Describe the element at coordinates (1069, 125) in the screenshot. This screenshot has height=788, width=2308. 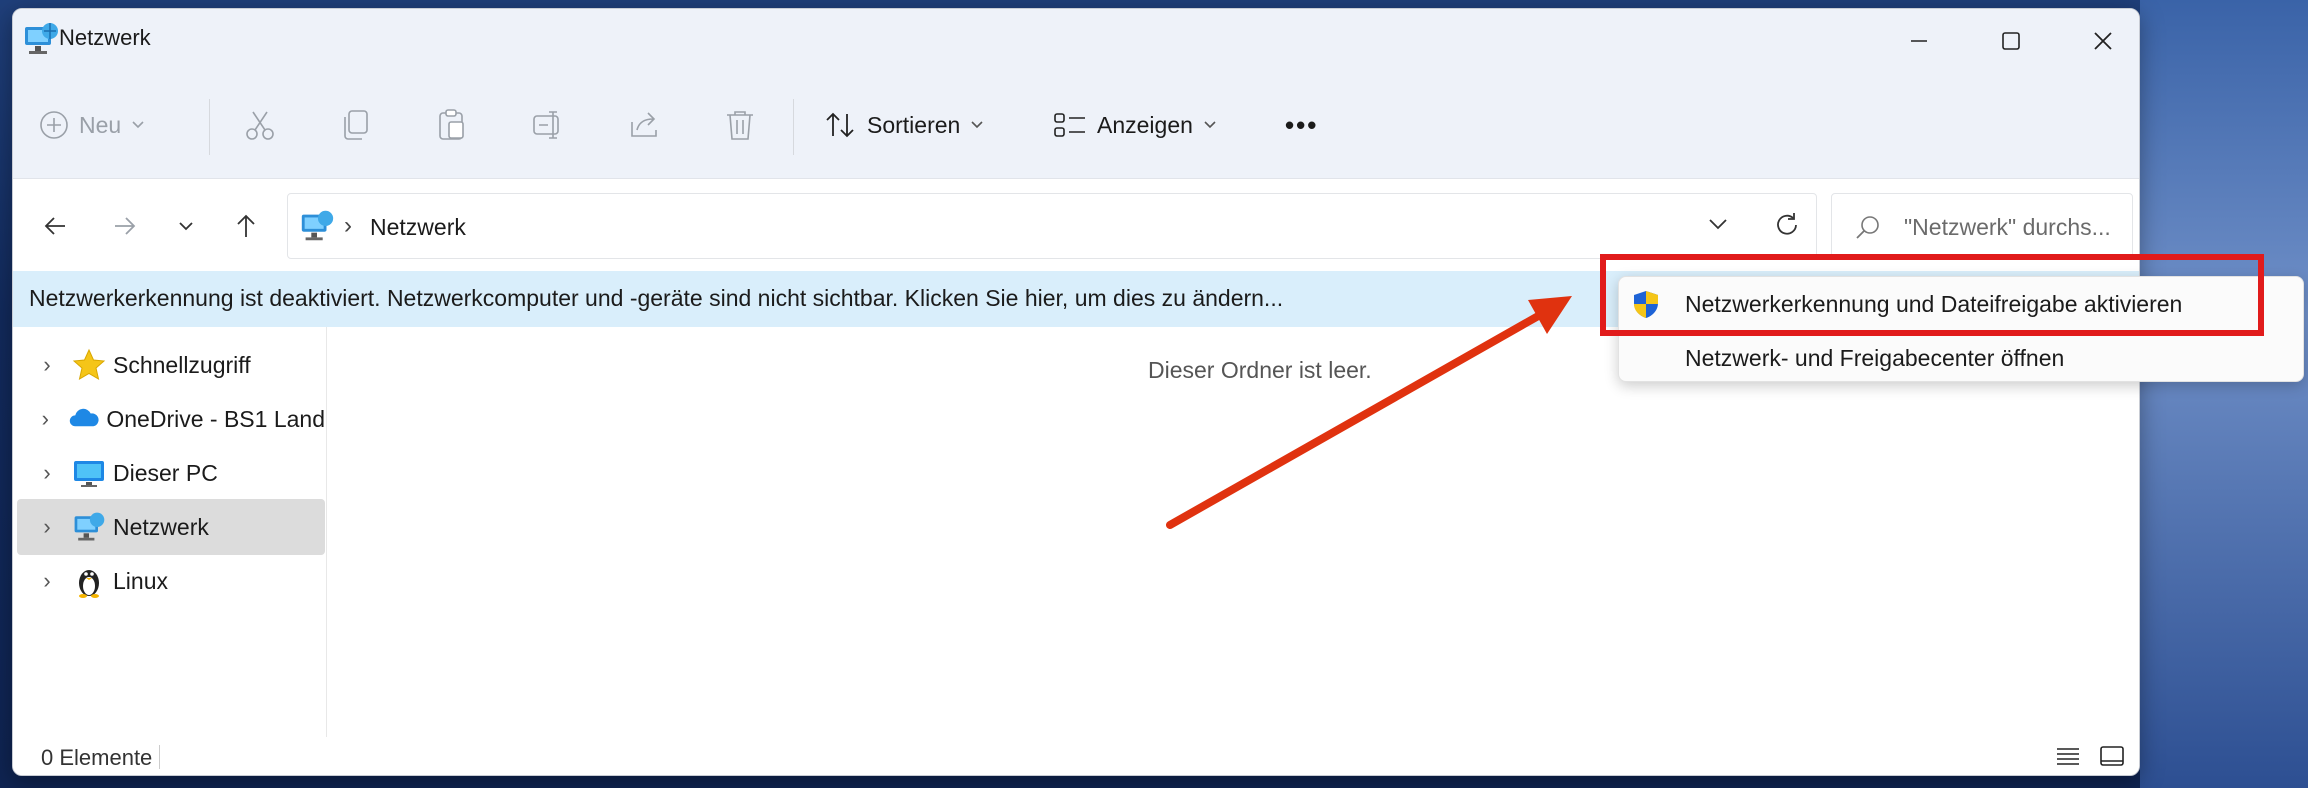
I see `view-layout-icon` at that location.